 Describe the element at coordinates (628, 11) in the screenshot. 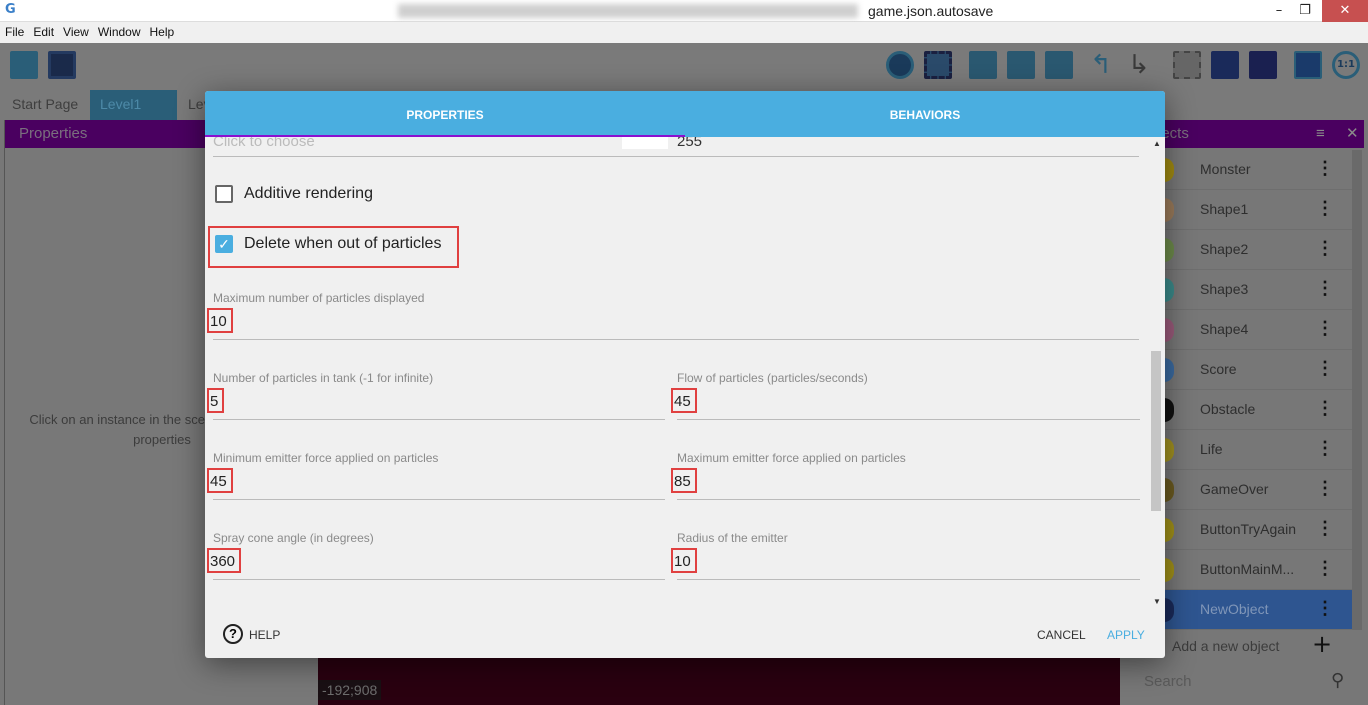

I see `blurred-title` at that location.